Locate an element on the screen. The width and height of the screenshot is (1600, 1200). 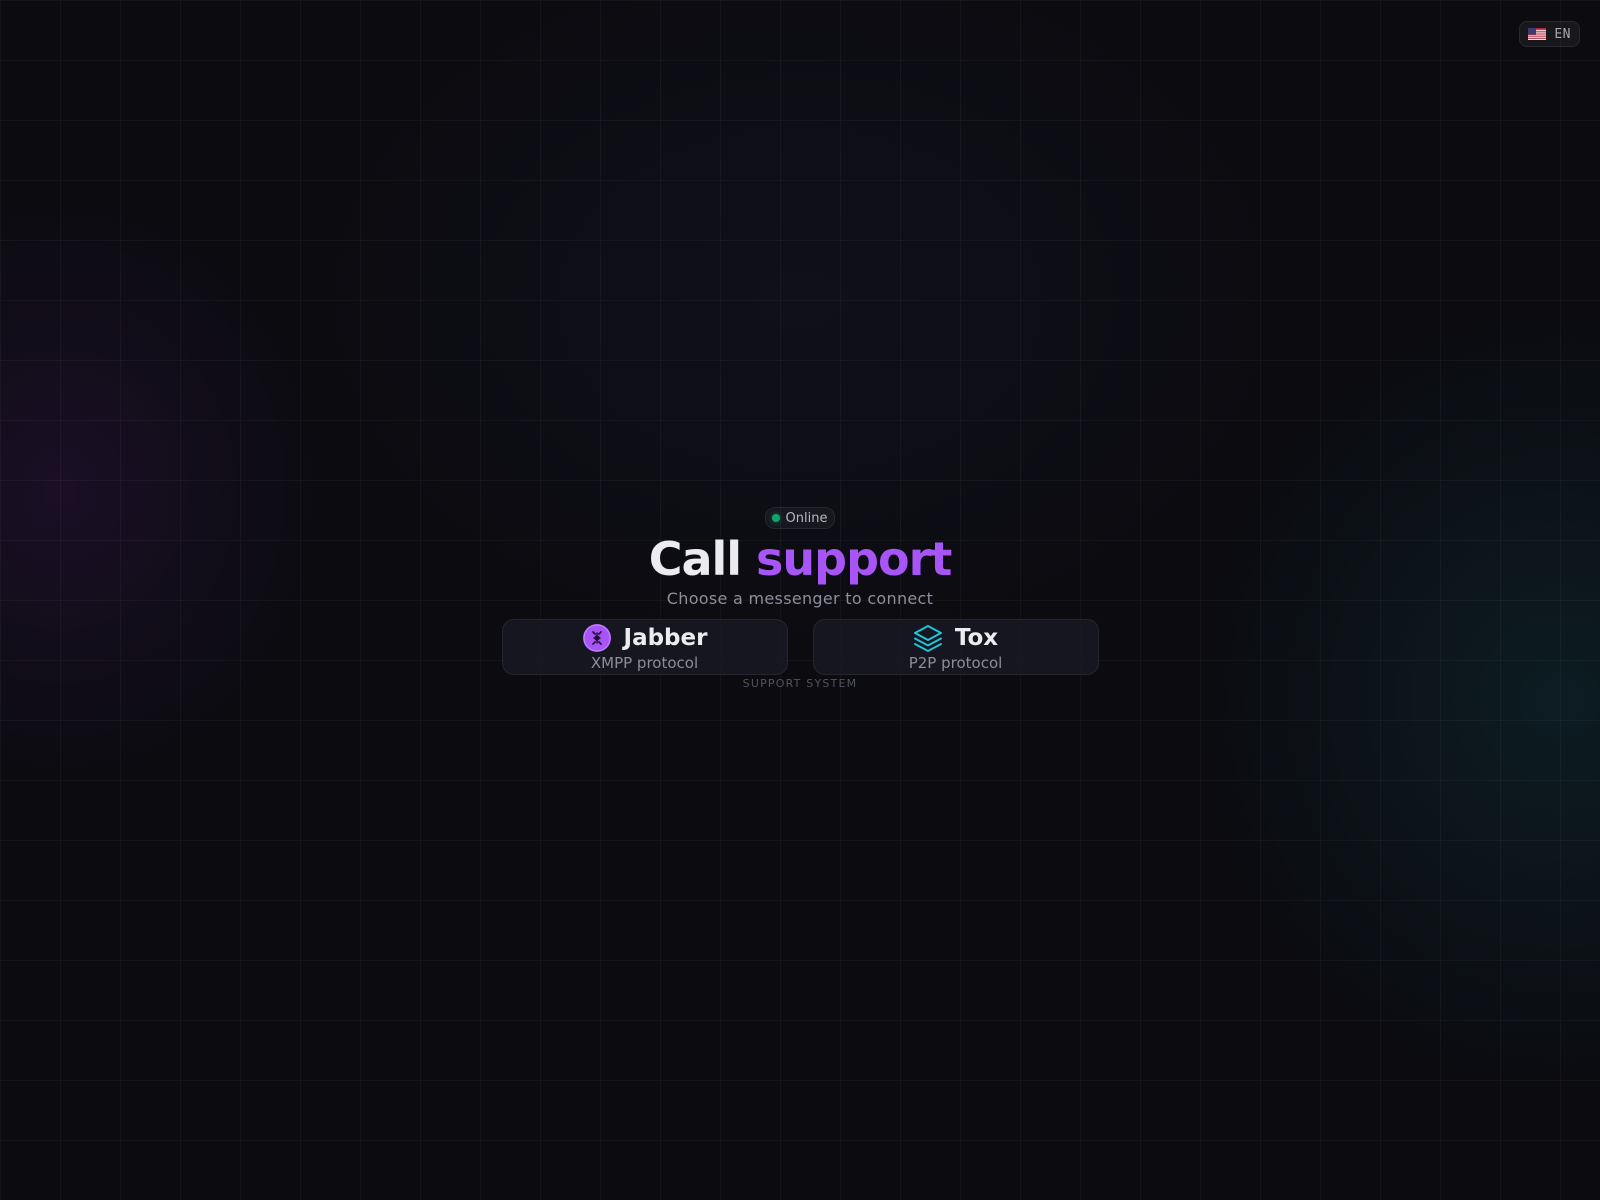
tox-protocol: P2P protocol is located at coordinates (955, 662).